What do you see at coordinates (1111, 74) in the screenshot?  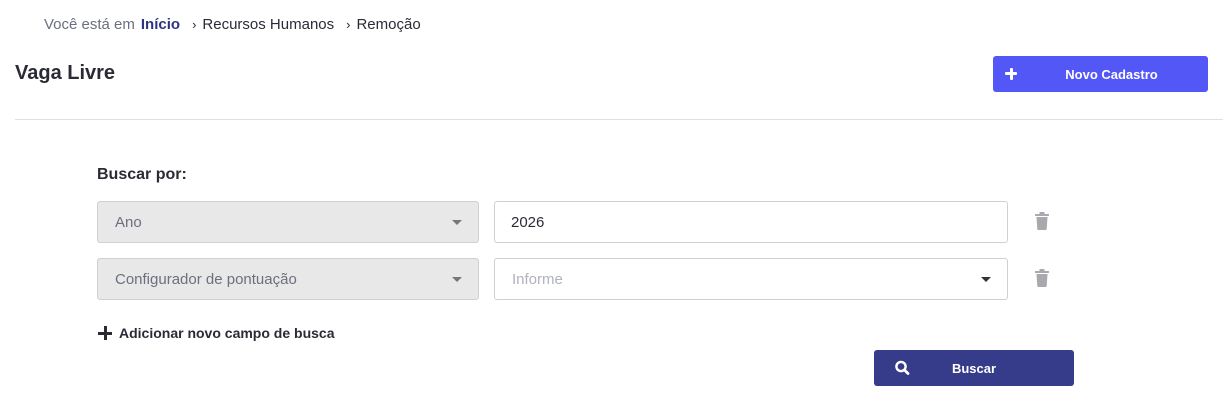 I see `new-record-button-label: Novo Cadastro` at bounding box center [1111, 74].